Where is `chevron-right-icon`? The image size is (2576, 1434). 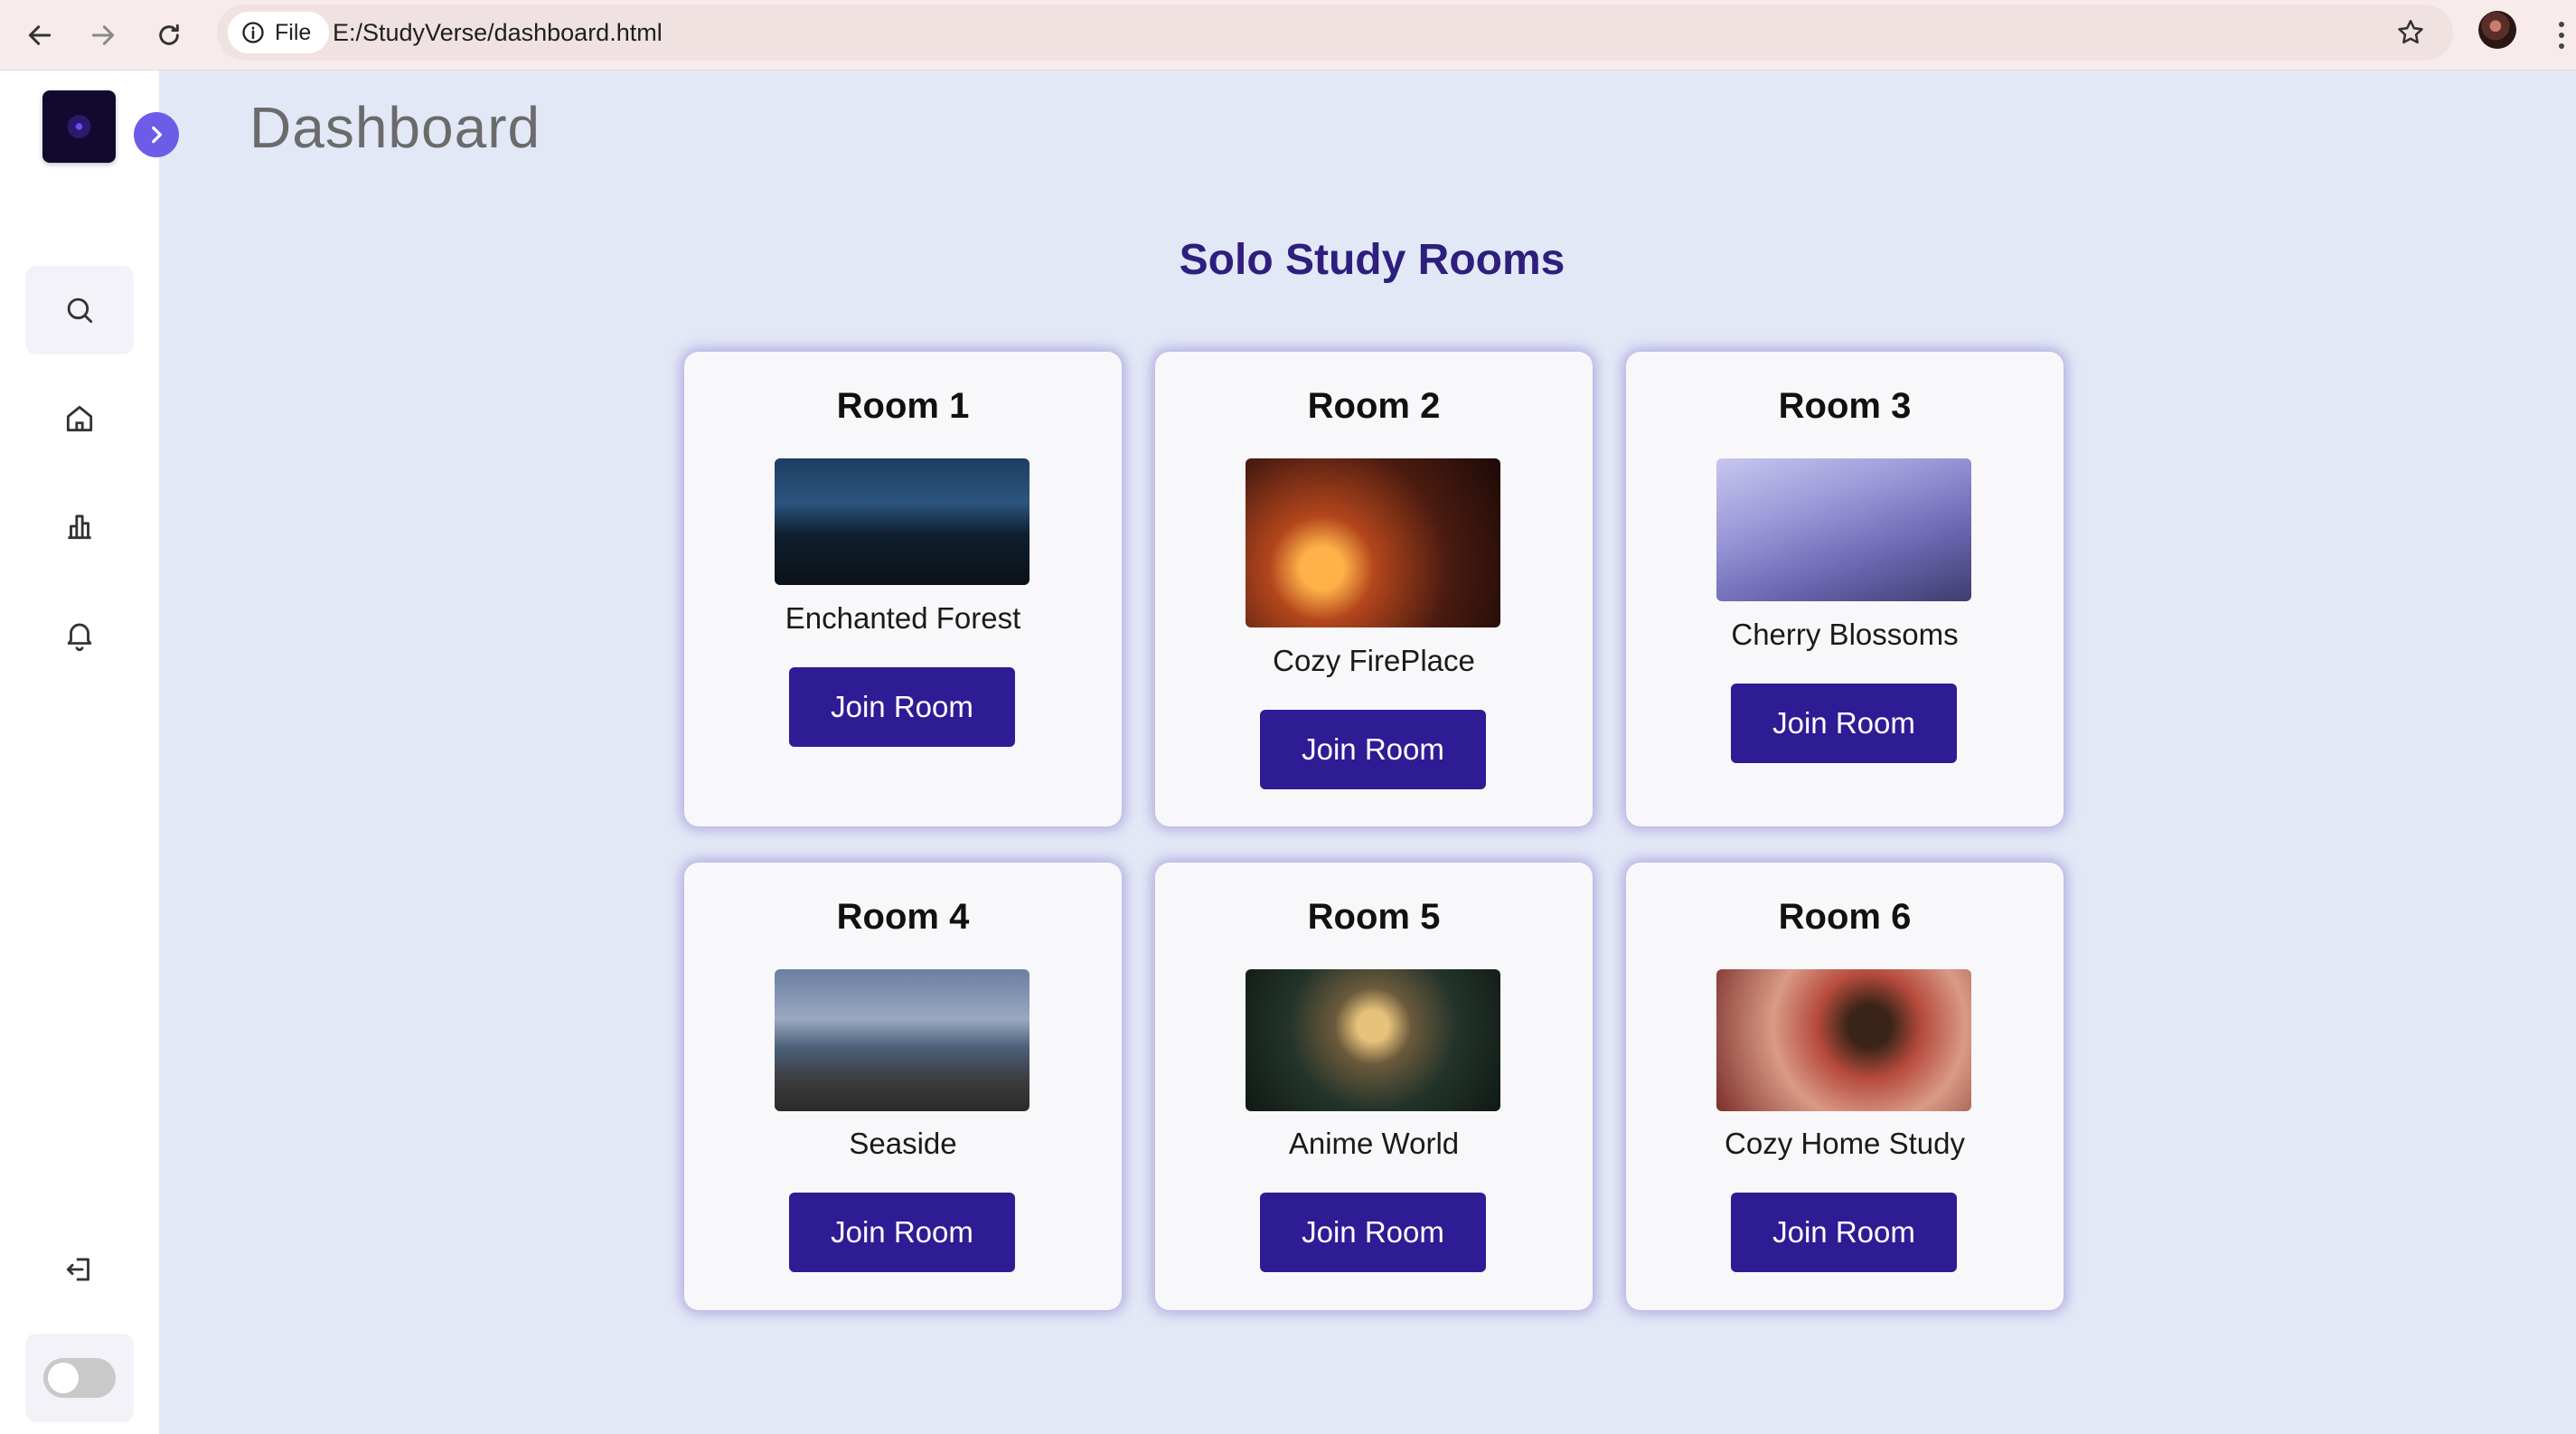 chevron-right-icon is located at coordinates (157, 135).